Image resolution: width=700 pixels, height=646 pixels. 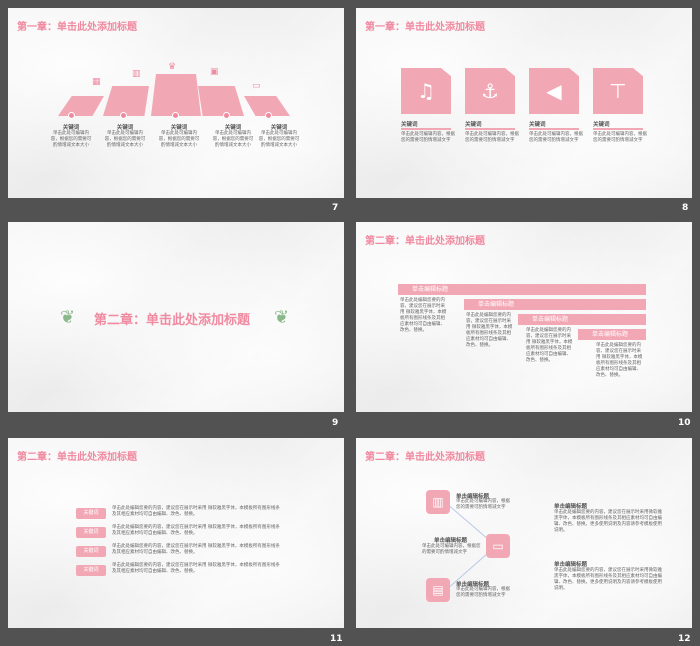 I want to click on bag-icon: ▤, so click(x=438, y=590).